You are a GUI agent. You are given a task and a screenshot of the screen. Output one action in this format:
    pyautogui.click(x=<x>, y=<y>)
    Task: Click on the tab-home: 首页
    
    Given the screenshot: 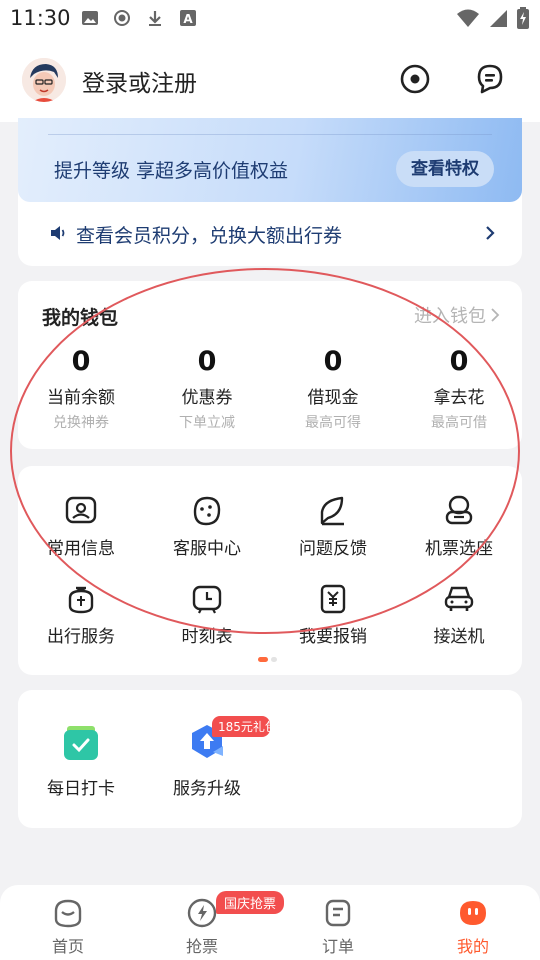 What is the action you would take?
    pyautogui.click(x=68, y=927)
    